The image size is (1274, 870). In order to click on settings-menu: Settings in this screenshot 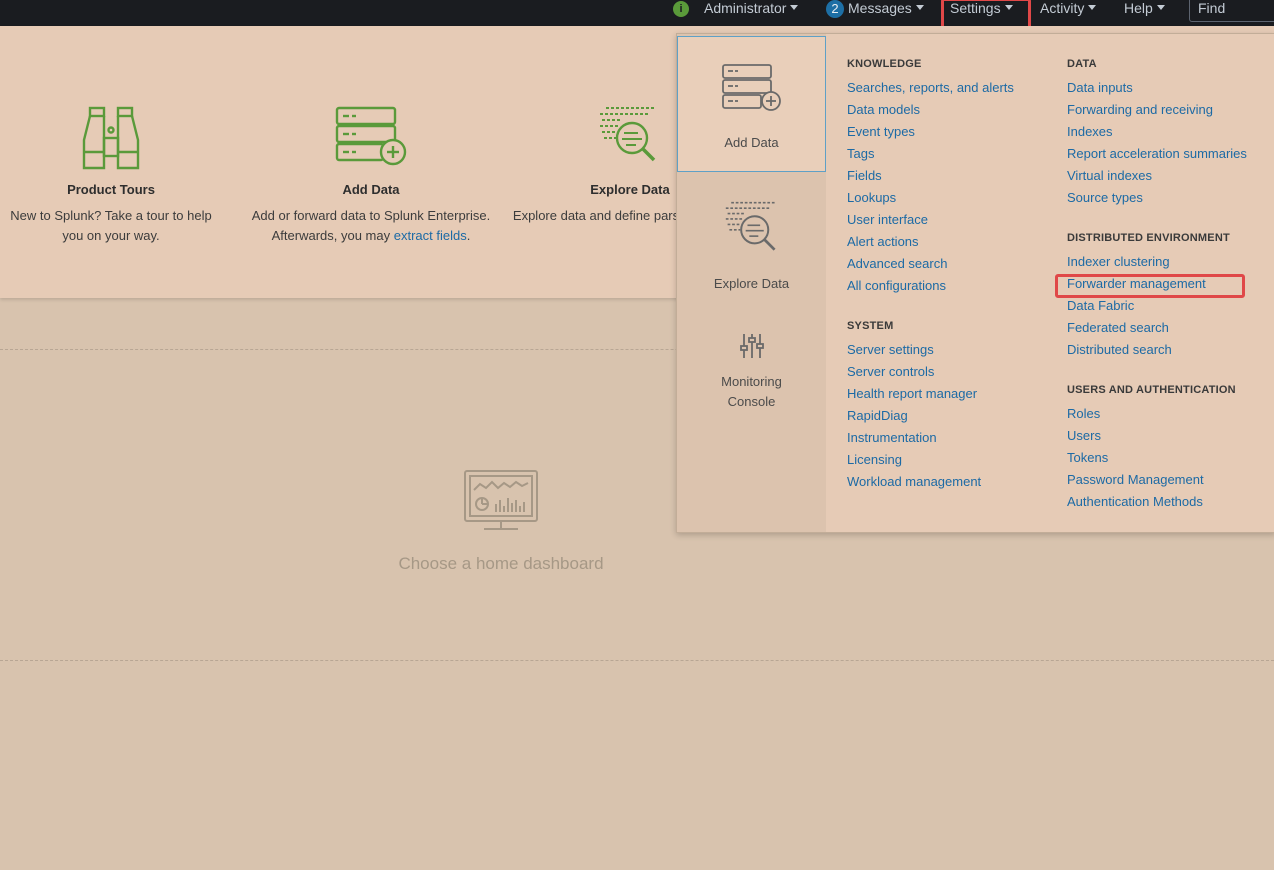, I will do `click(981, 13)`.